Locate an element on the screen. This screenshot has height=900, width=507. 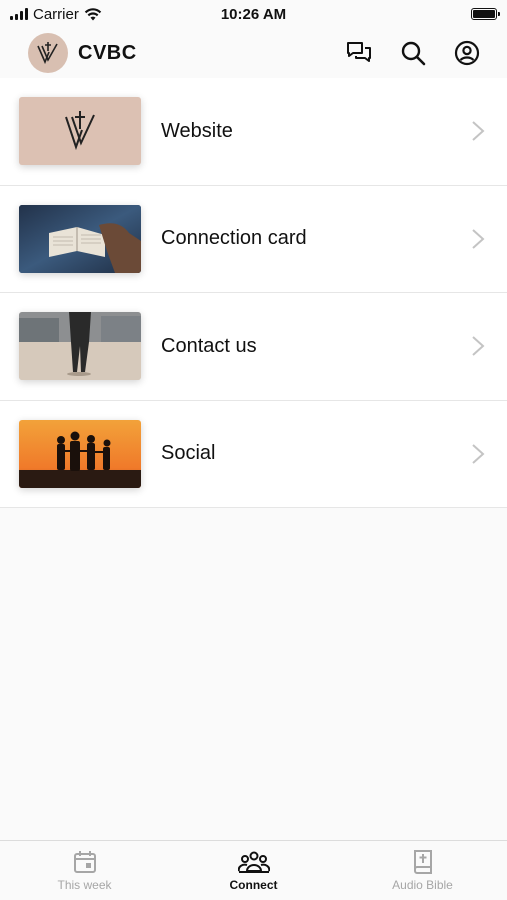
menu-item-connection-card: Connection card is located at coordinates (253, 239).